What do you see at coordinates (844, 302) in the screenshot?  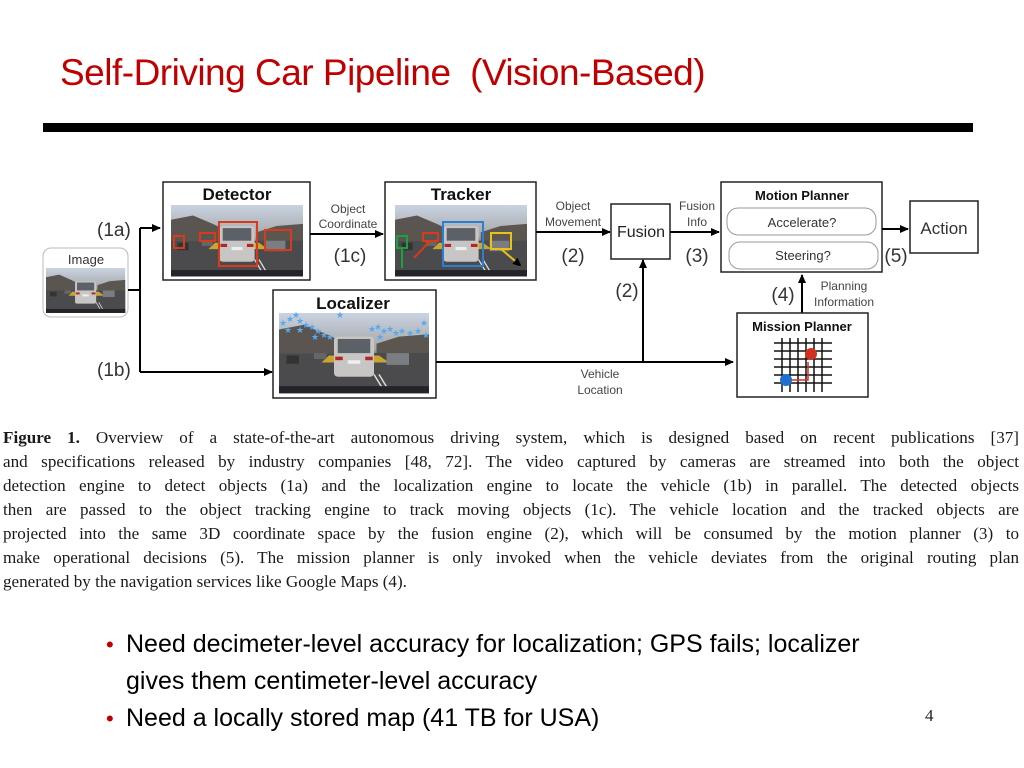 I see `planning-info-label-line2: Information` at bounding box center [844, 302].